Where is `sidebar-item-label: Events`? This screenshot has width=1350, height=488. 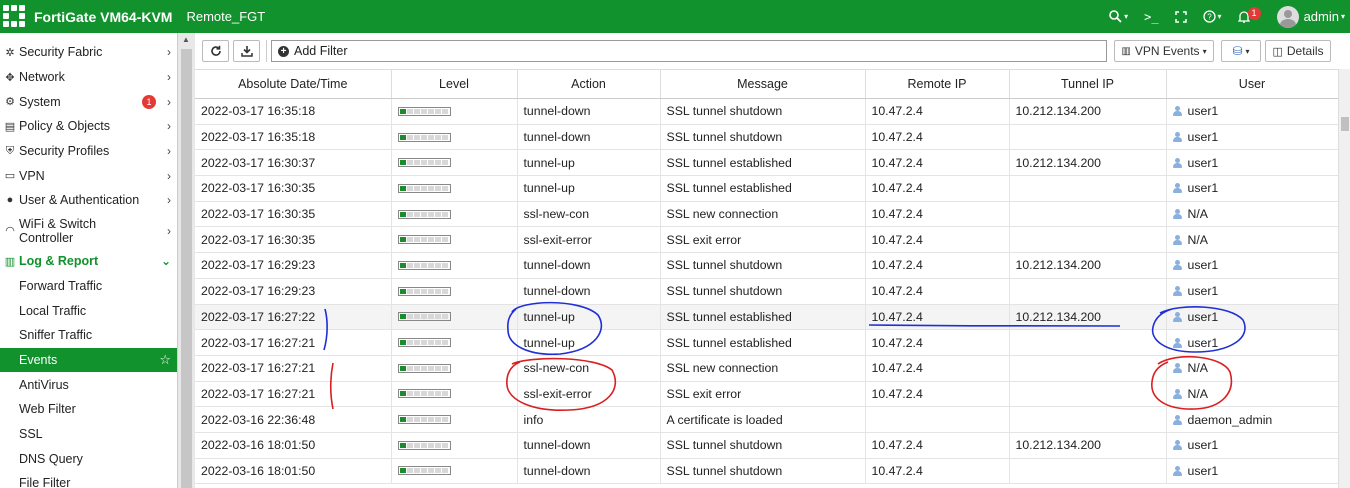
sidebar-item-label: Events is located at coordinates (38, 359).